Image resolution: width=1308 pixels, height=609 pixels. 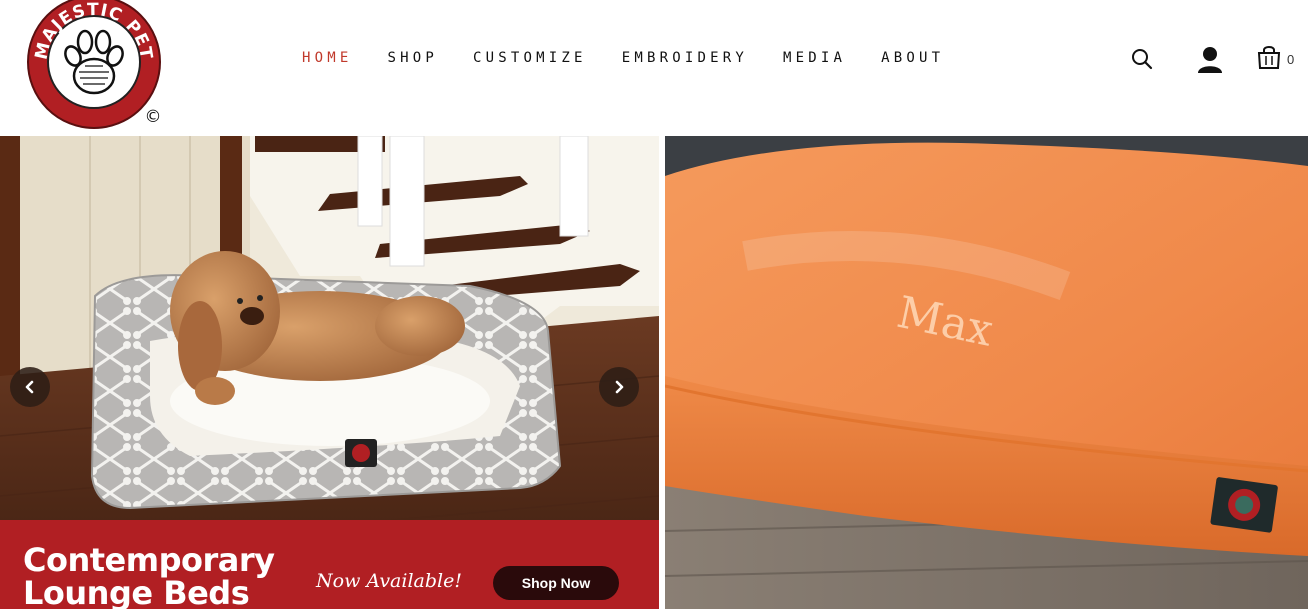 What do you see at coordinates (530, 58) in the screenshot?
I see `nav-customize: CUSTOMIZE` at bounding box center [530, 58].